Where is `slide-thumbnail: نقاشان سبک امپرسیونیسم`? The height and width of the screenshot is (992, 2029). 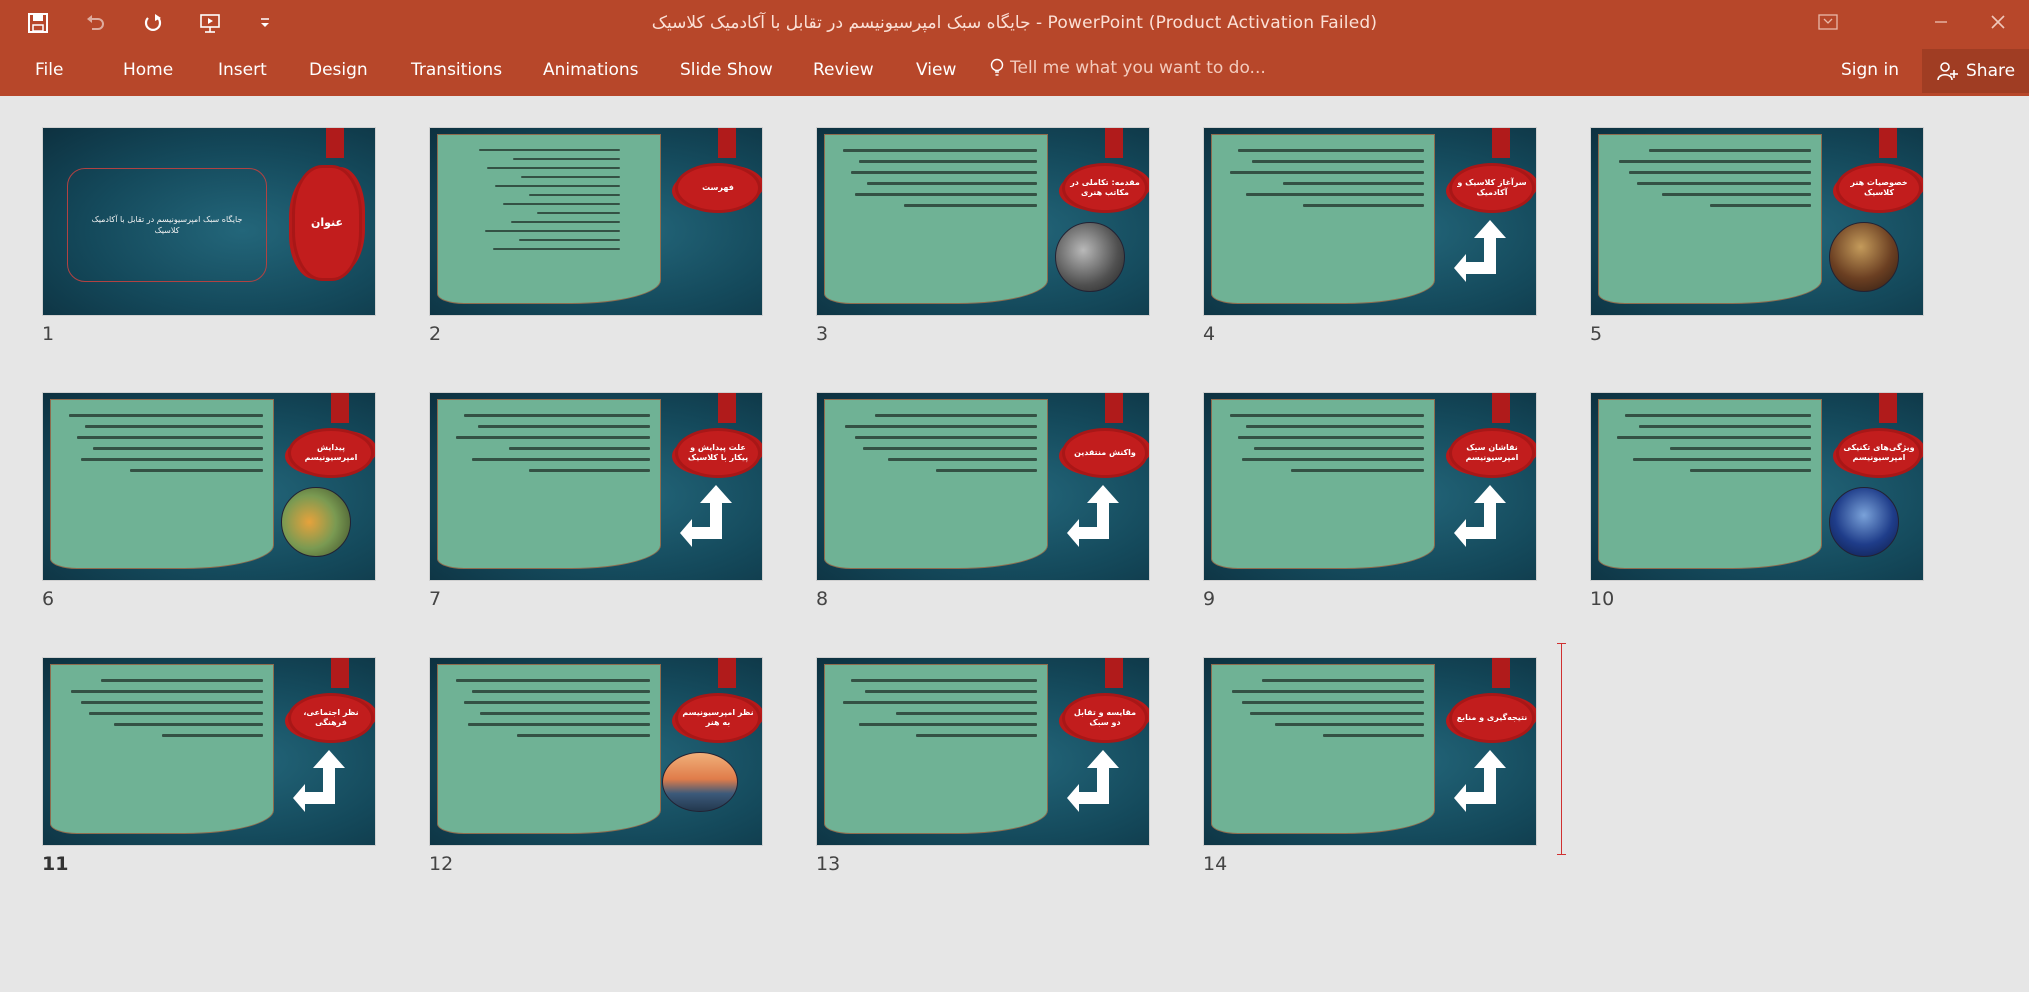 slide-thumbnail: نقاشان سبک امپرسیونیسم is located at coordinates (1370, 486).